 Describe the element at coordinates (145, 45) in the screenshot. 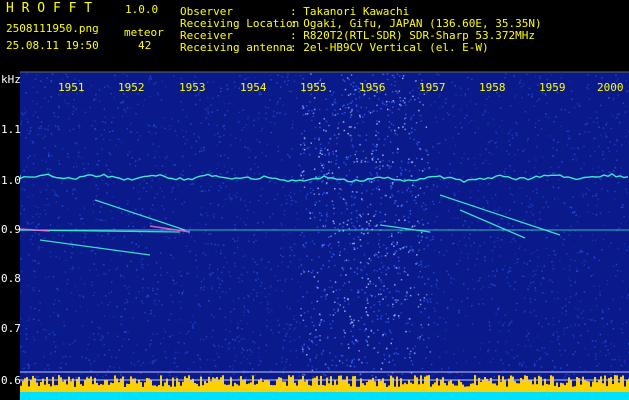

I see `meteor-count: 42` at that location.